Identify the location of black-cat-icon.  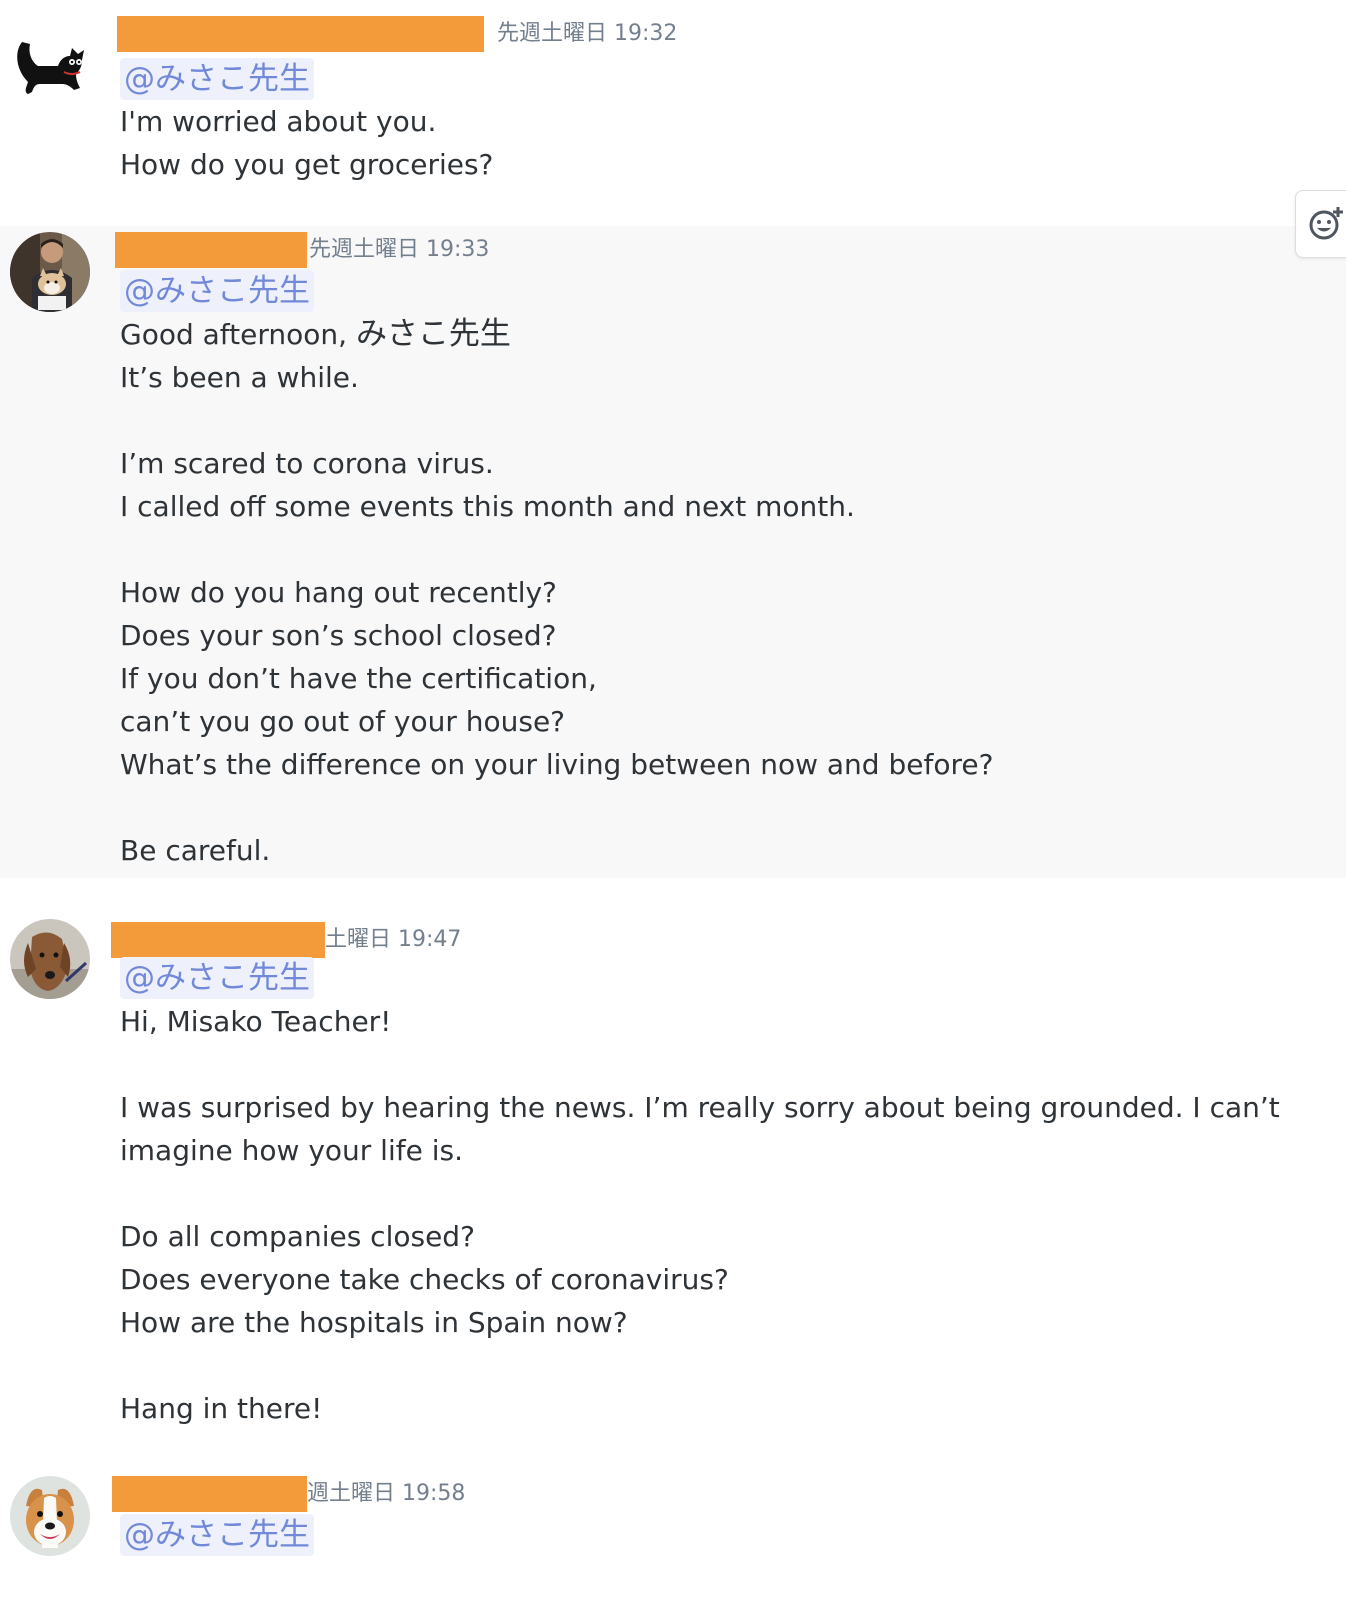
(50, 62).